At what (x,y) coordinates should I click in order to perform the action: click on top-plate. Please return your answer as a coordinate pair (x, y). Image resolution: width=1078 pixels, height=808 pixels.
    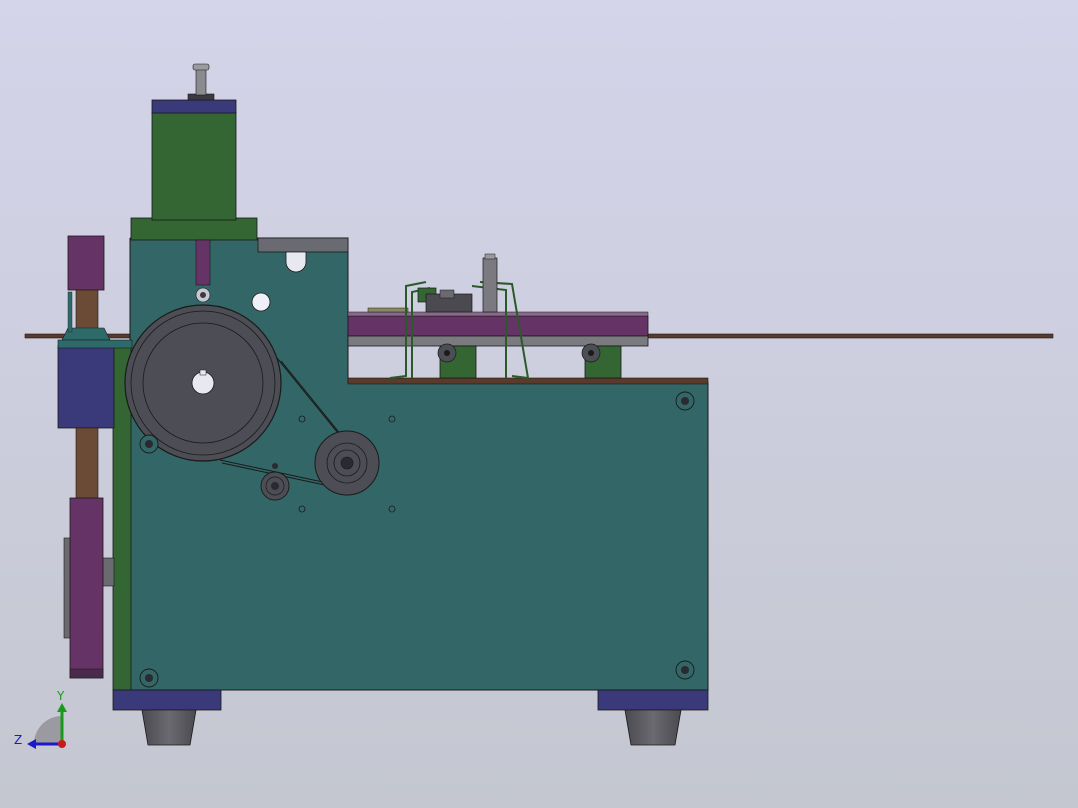
    Looking at the image, I should click on (303, 245).